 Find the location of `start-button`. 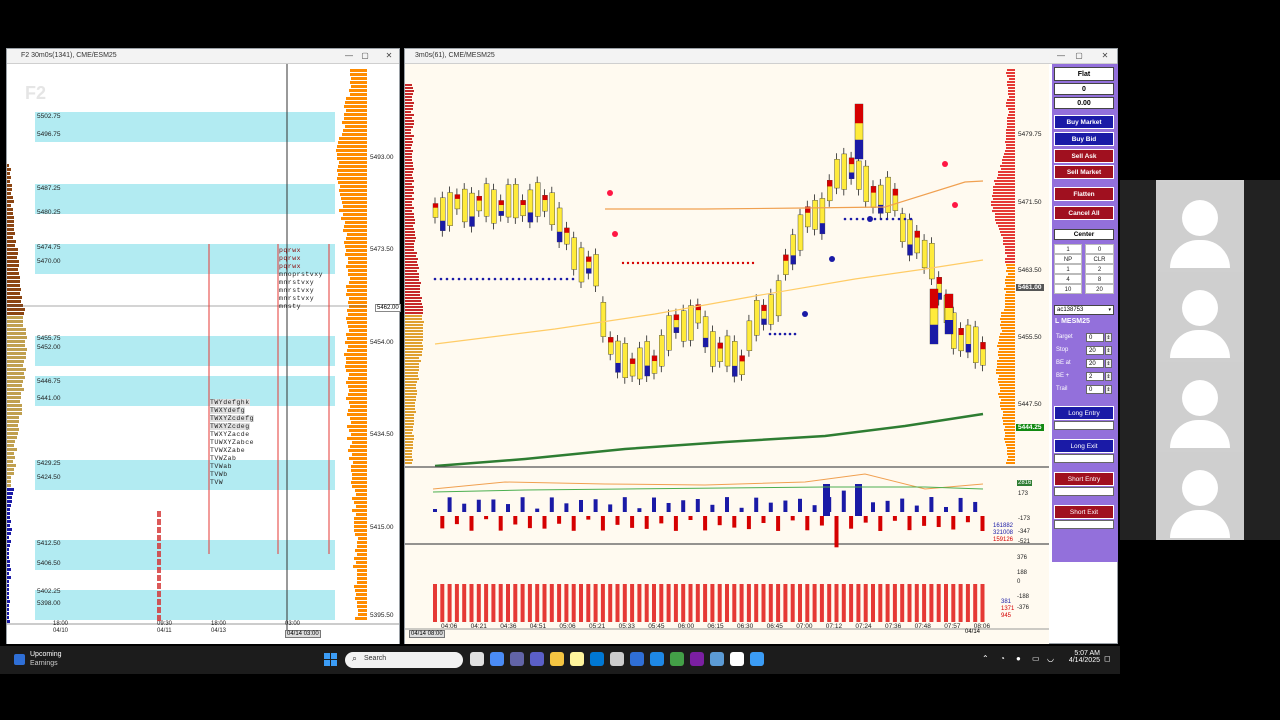

start-button is located at coordinates (330, 659).